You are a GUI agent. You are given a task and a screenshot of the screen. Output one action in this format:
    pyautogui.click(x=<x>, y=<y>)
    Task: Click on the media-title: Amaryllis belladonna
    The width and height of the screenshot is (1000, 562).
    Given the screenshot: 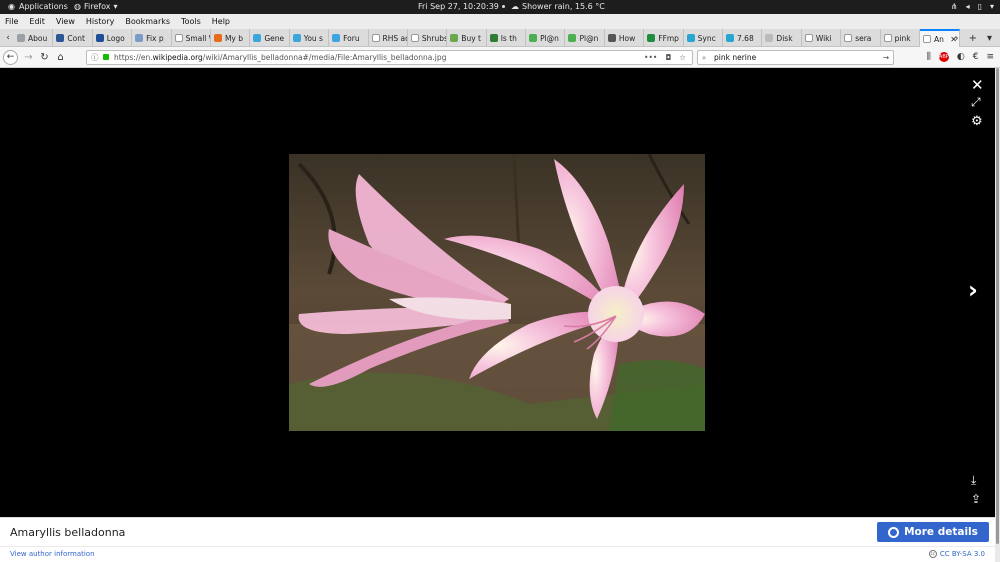 What is the action you would take?
    pyautogui.click(x=68, y=532)
    